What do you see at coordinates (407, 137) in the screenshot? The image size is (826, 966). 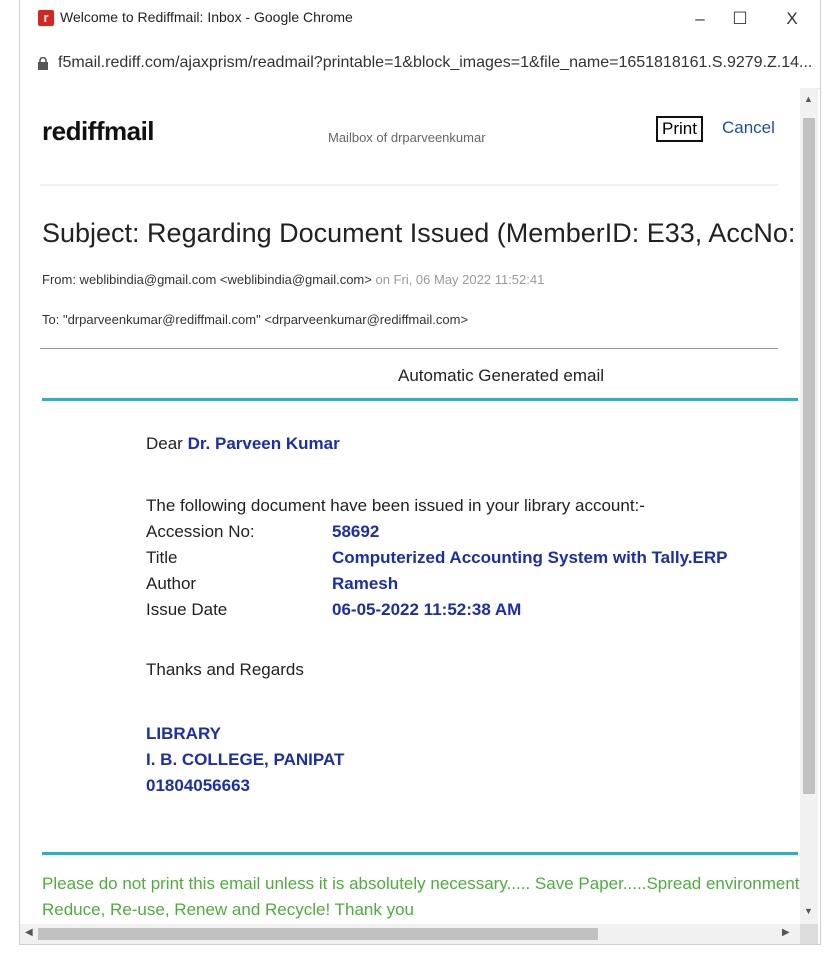 I see `mailbox-label: Mailbox of drparveenkumar` at bounding box center [407, 137].